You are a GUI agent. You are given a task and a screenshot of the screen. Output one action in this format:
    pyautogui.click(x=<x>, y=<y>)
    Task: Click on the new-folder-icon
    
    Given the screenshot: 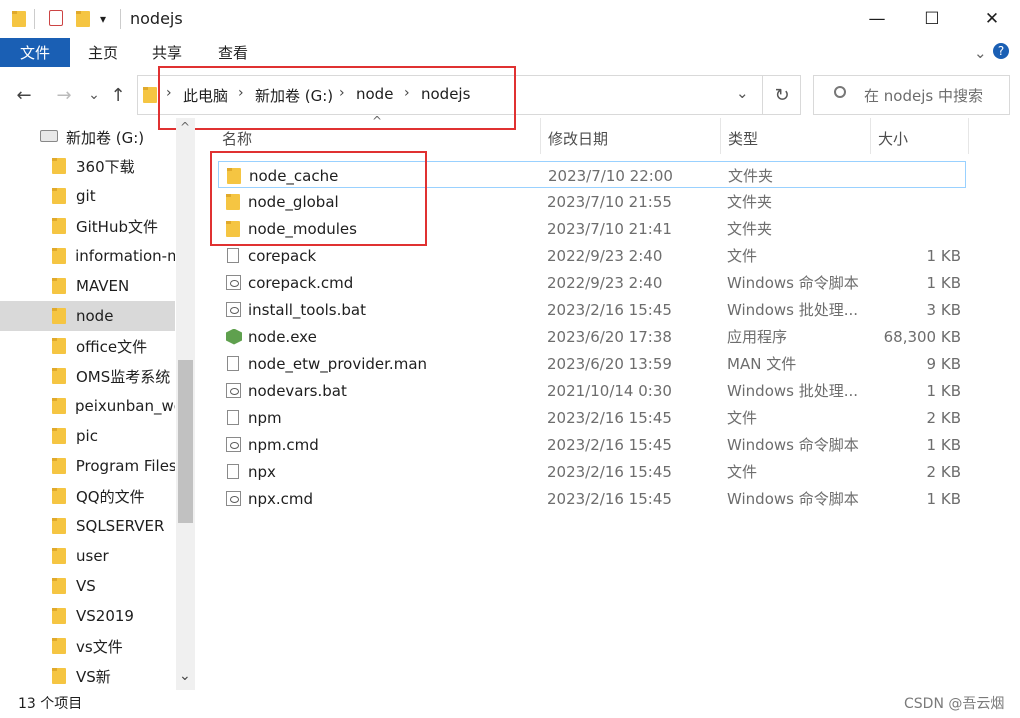 What is the action you would take?
    pyautogui.click(x=83, y=19)
    